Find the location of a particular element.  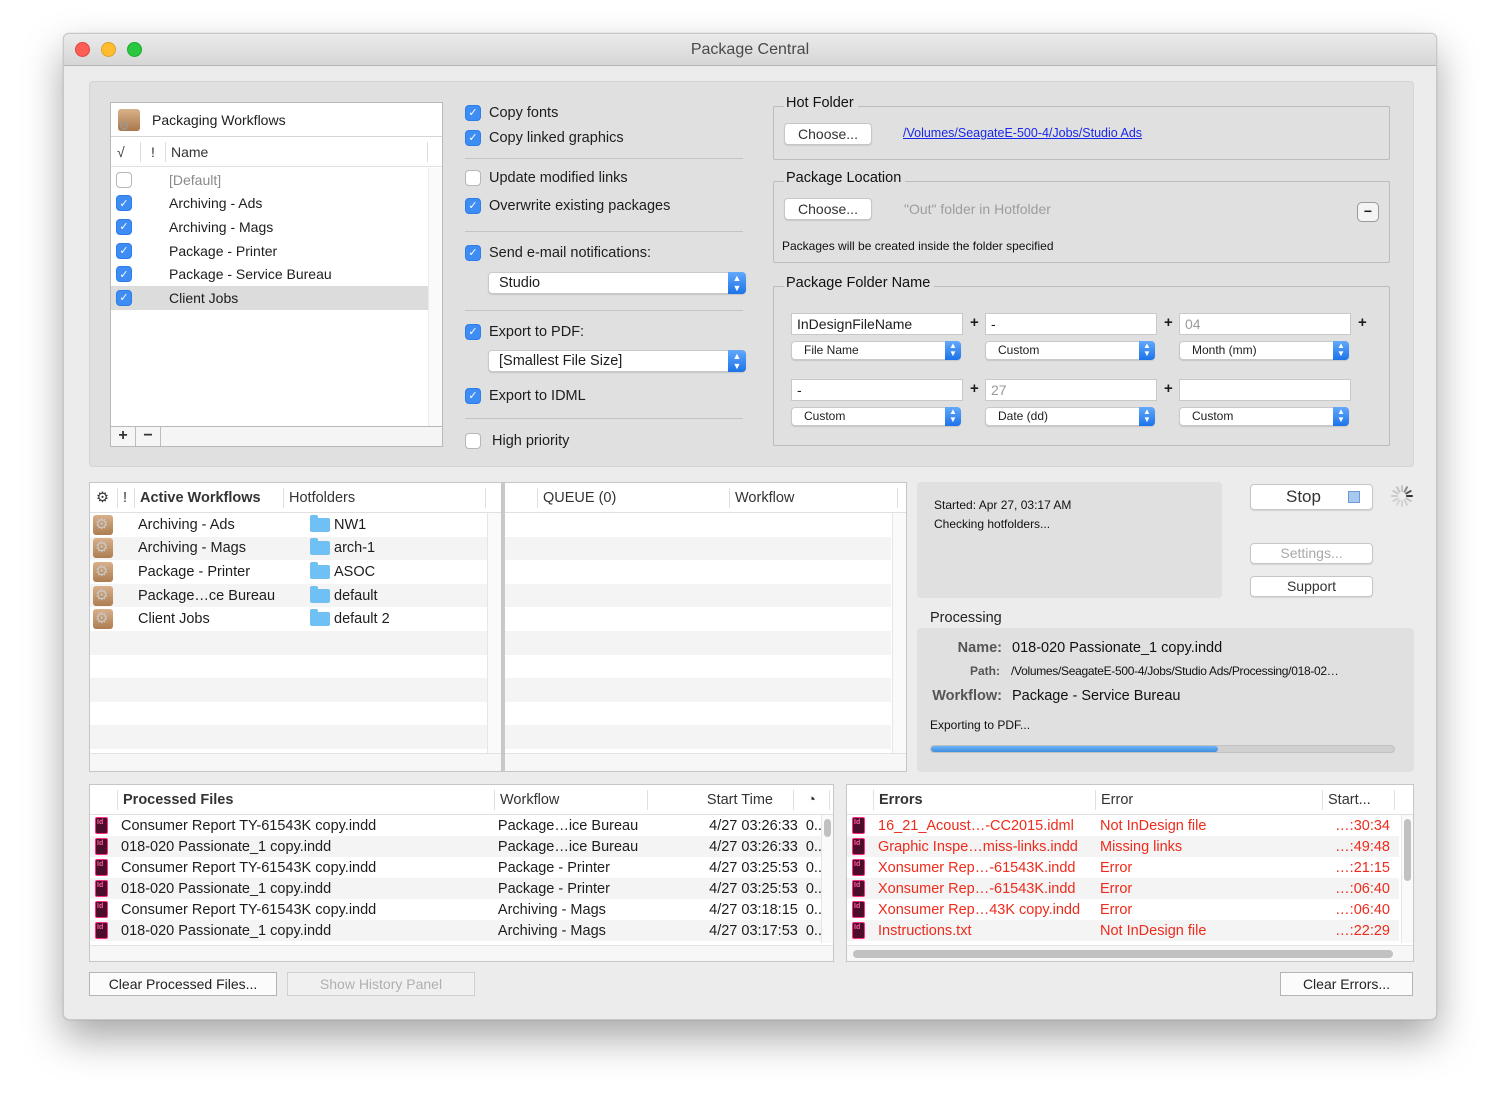

column-name: Name is located at coordinates (297, 151).